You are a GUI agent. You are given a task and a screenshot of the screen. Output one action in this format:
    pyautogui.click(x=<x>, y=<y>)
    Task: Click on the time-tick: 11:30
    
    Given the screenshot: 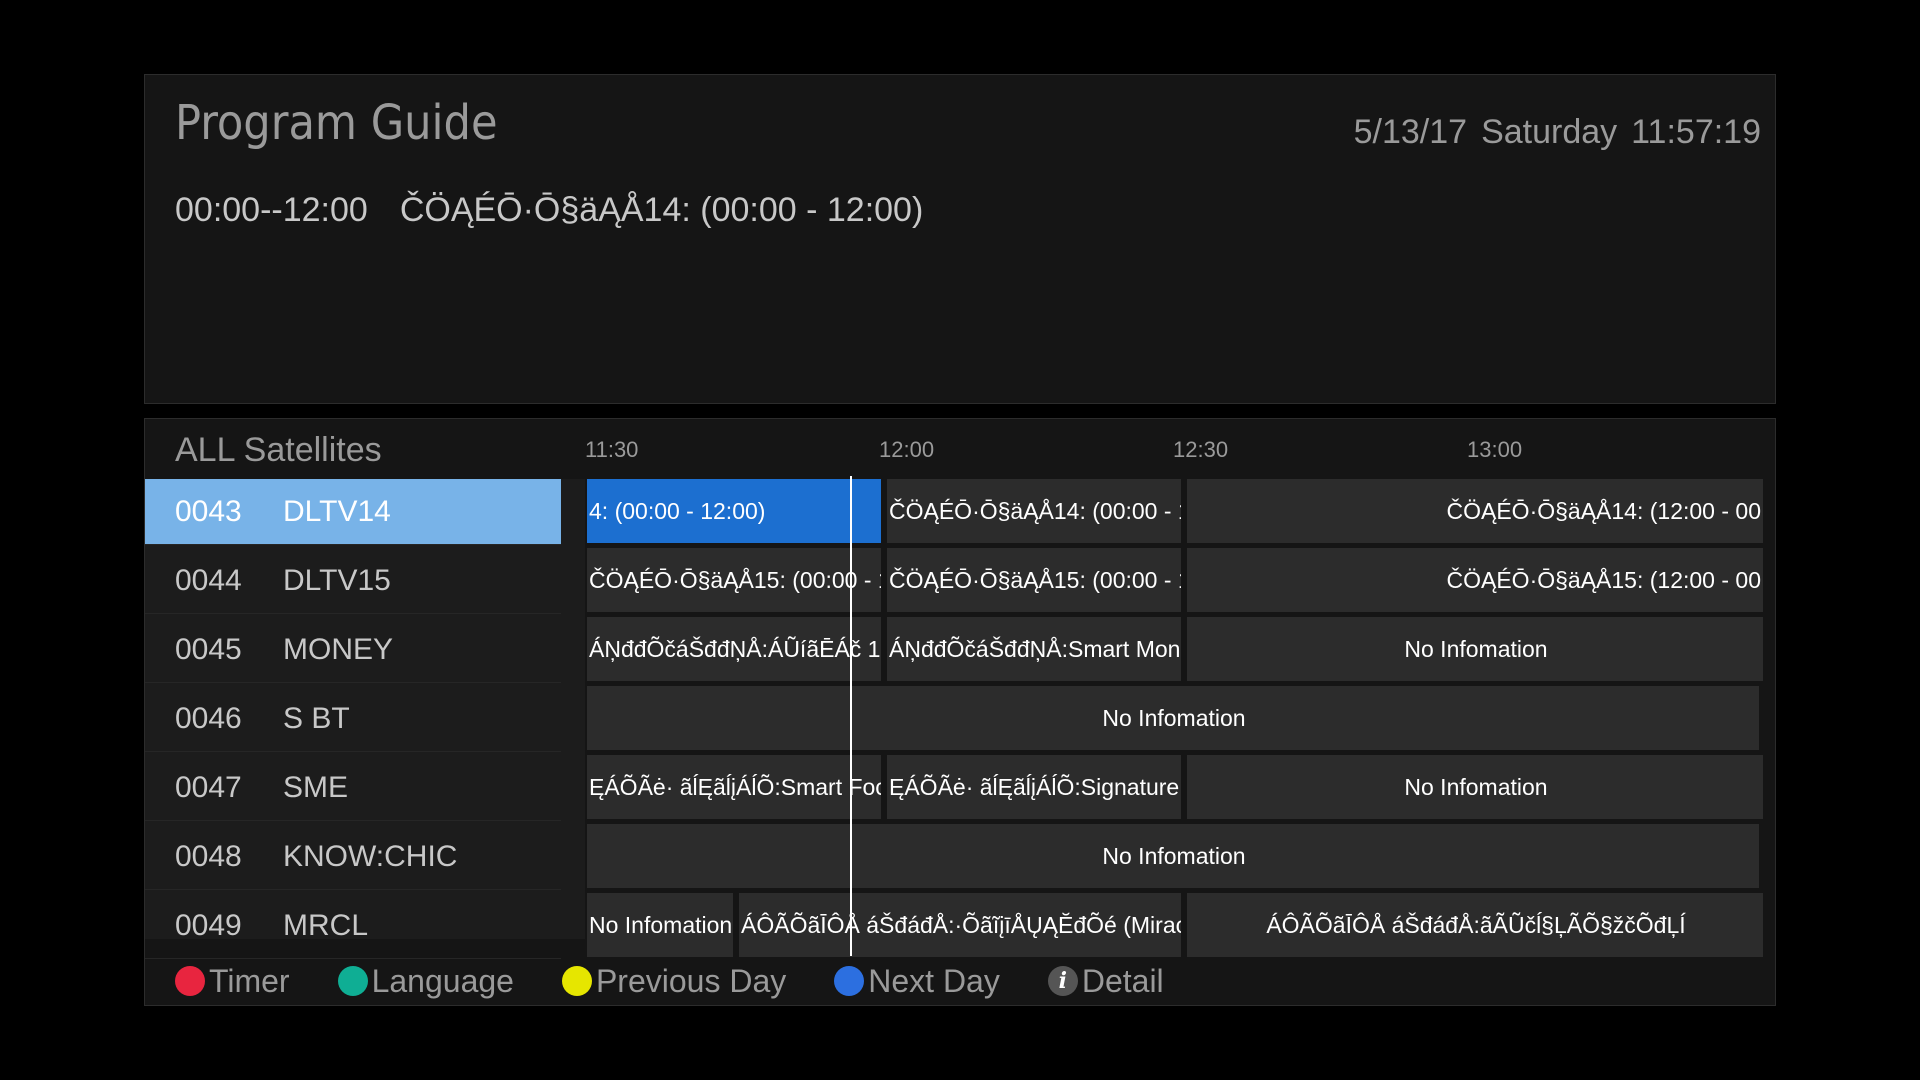 What is the action you would take?
    pyautogui.click(x=612, y=449)
    